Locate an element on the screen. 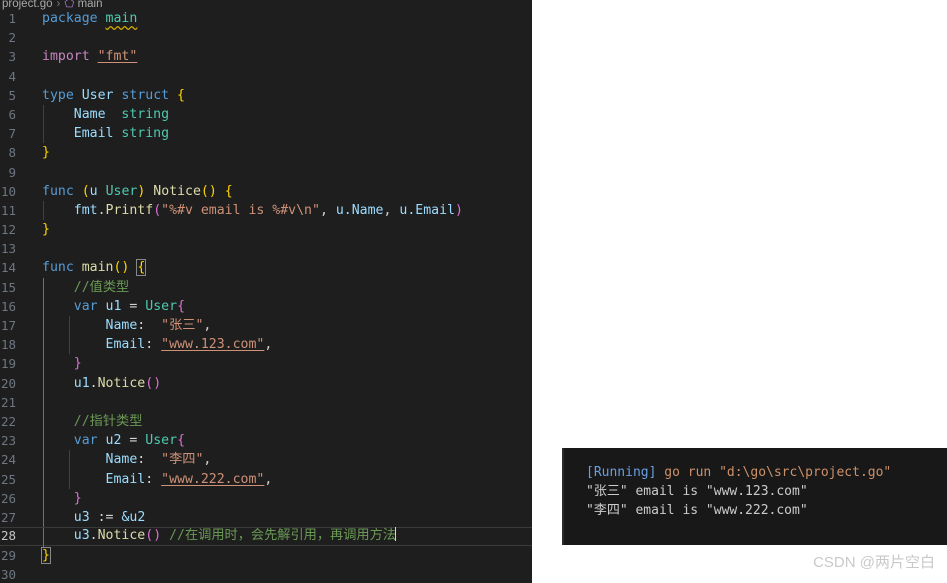 The height and width of the screenshot is (583, 947). code-line: 15 //值类型 is located at coordinates (266, 287).